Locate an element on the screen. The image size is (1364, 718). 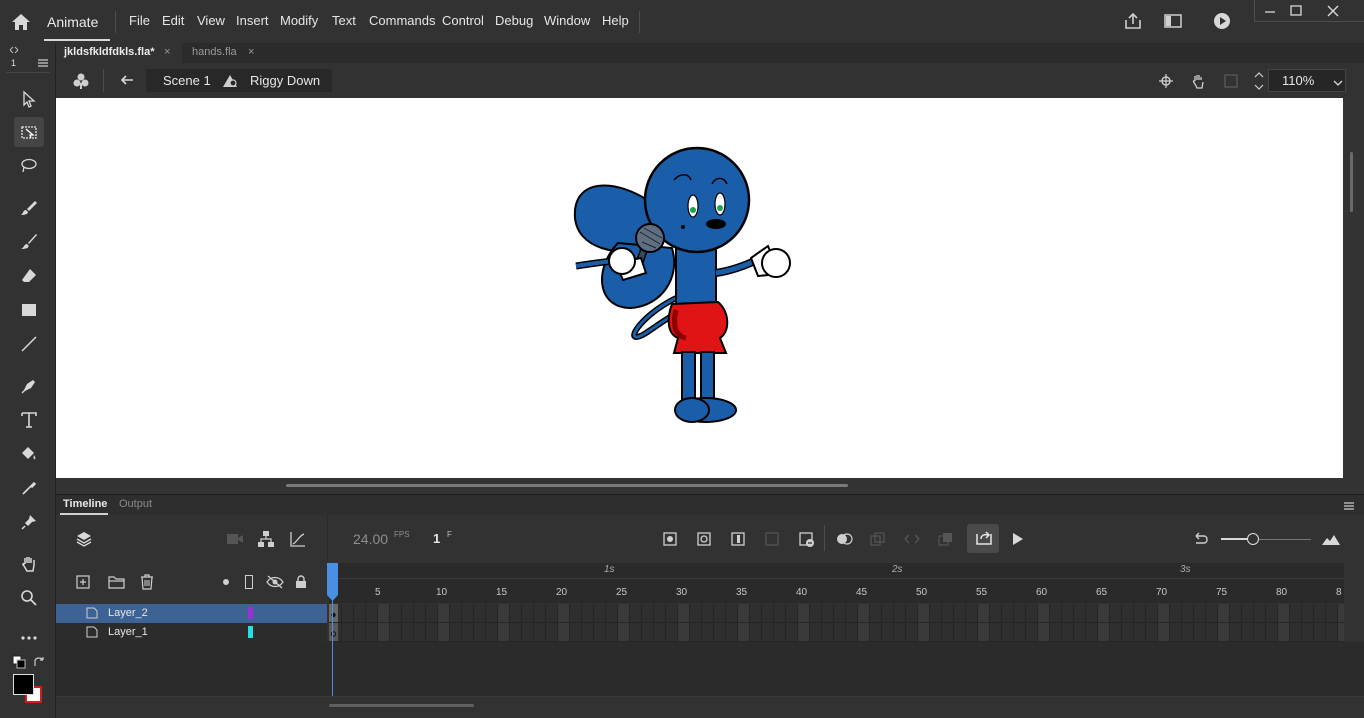
window-icon is located at coordinates (1173, 21).